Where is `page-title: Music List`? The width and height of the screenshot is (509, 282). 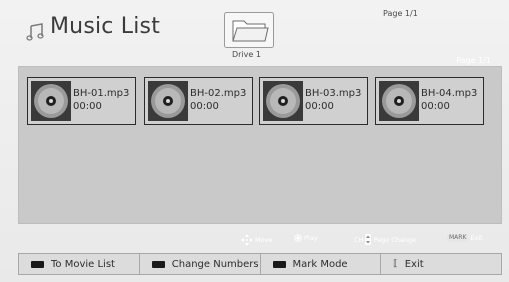
page-title: Music List is located at coordinates (105, 26).